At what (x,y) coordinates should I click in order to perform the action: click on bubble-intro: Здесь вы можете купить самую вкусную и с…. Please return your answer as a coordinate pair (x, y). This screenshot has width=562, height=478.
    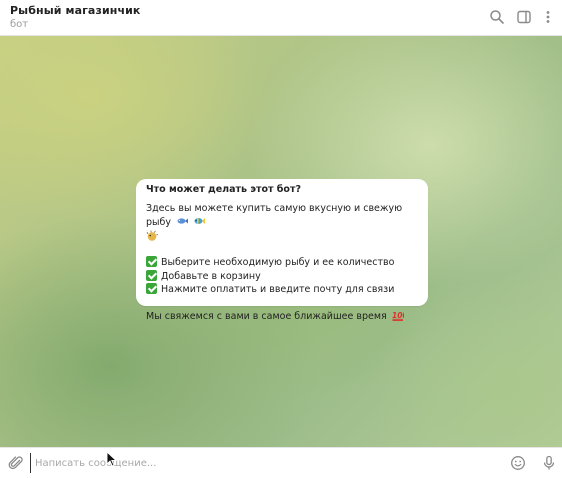
    Looking at the image, I should click on (282, 216).